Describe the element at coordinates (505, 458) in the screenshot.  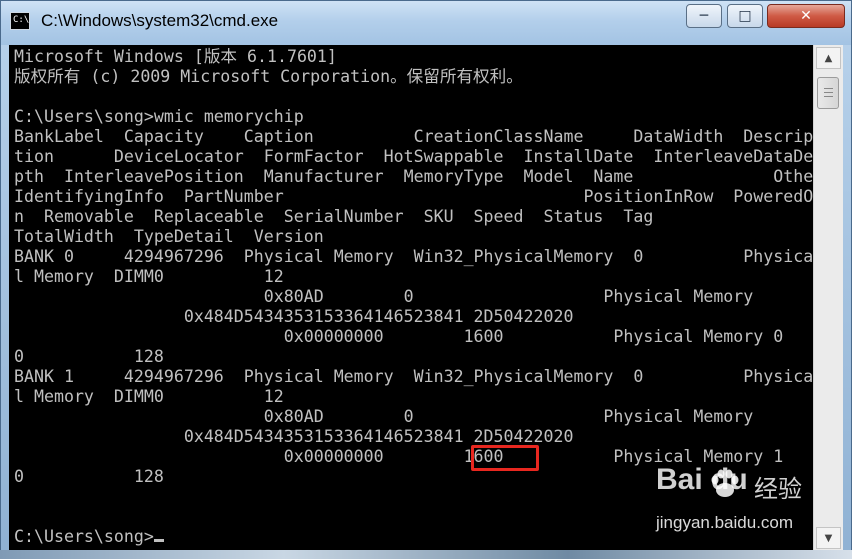
I see `speed-highlight-box` at that location.